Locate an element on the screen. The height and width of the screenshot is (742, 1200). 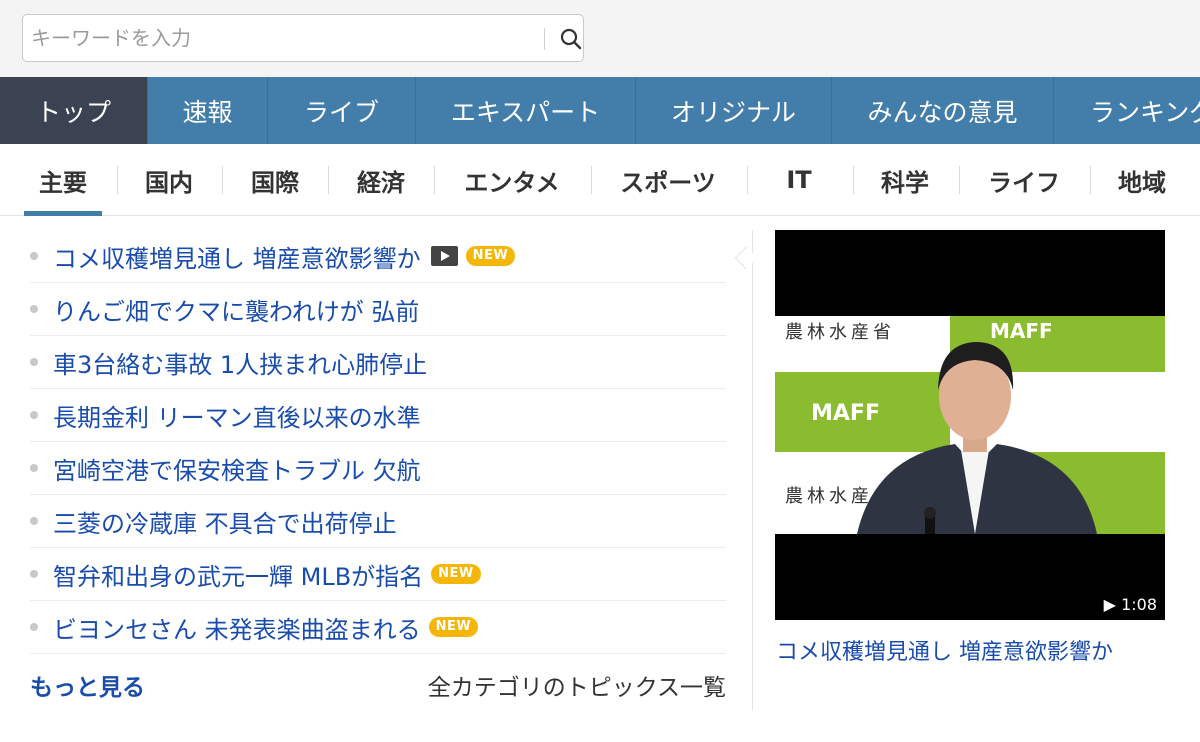
topic-item: 宮崎空港で保安検査トラブル 欠航 is located at coordinates (378, 468).